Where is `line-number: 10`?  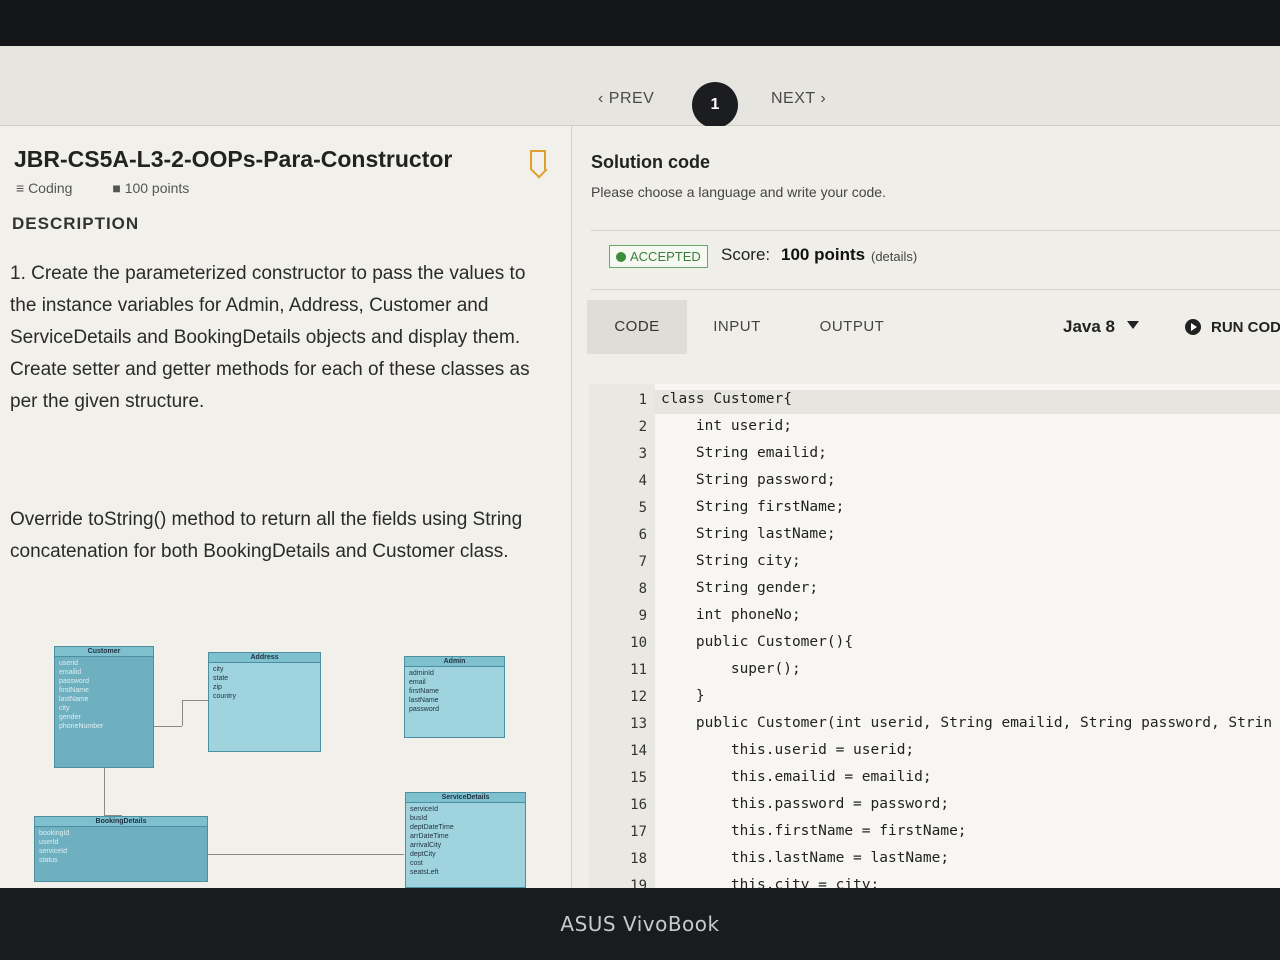
line-number: 10 is located at coordinates (638, 643).